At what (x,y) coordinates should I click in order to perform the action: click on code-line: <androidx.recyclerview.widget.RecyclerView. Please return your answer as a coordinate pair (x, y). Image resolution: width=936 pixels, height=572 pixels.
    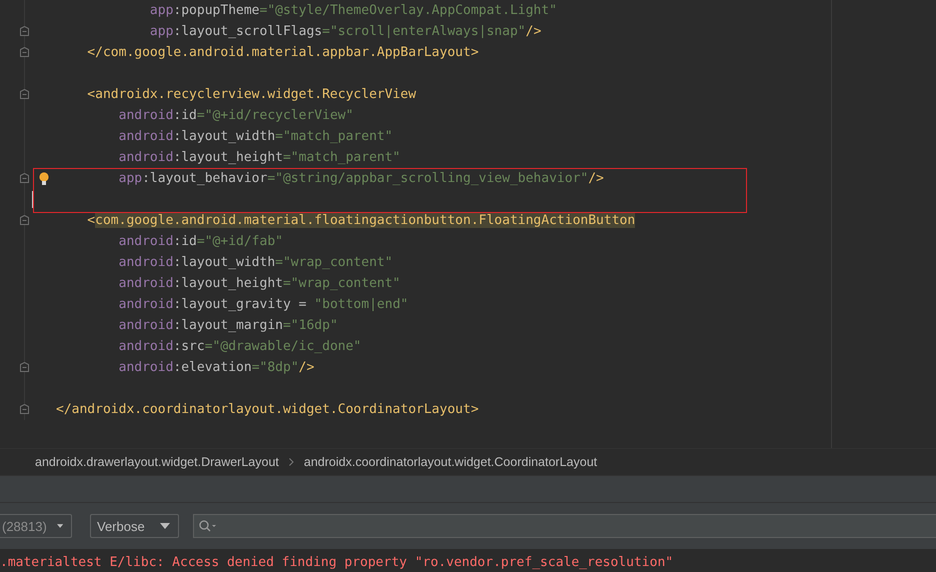
    Looking at the image, I should click on (251, 94).